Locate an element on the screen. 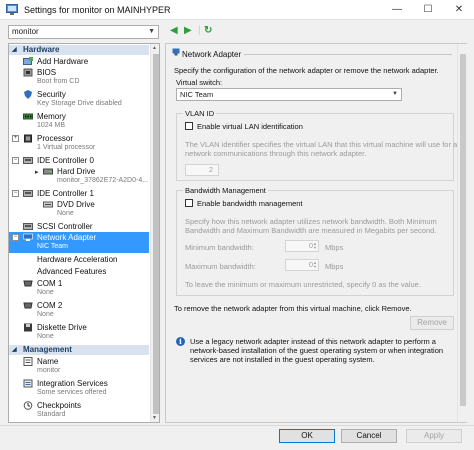  collapse-caret-icon: ◢ is located at coordinates (14, 50).